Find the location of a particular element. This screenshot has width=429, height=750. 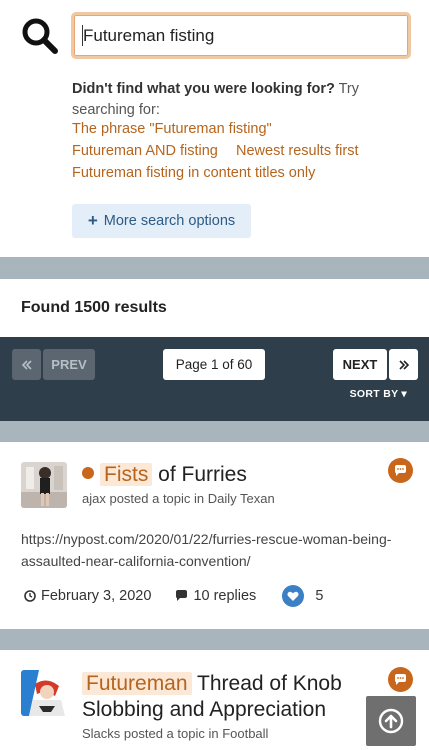

more-search-options-button: + More search options is located at coordinates (161, 221).